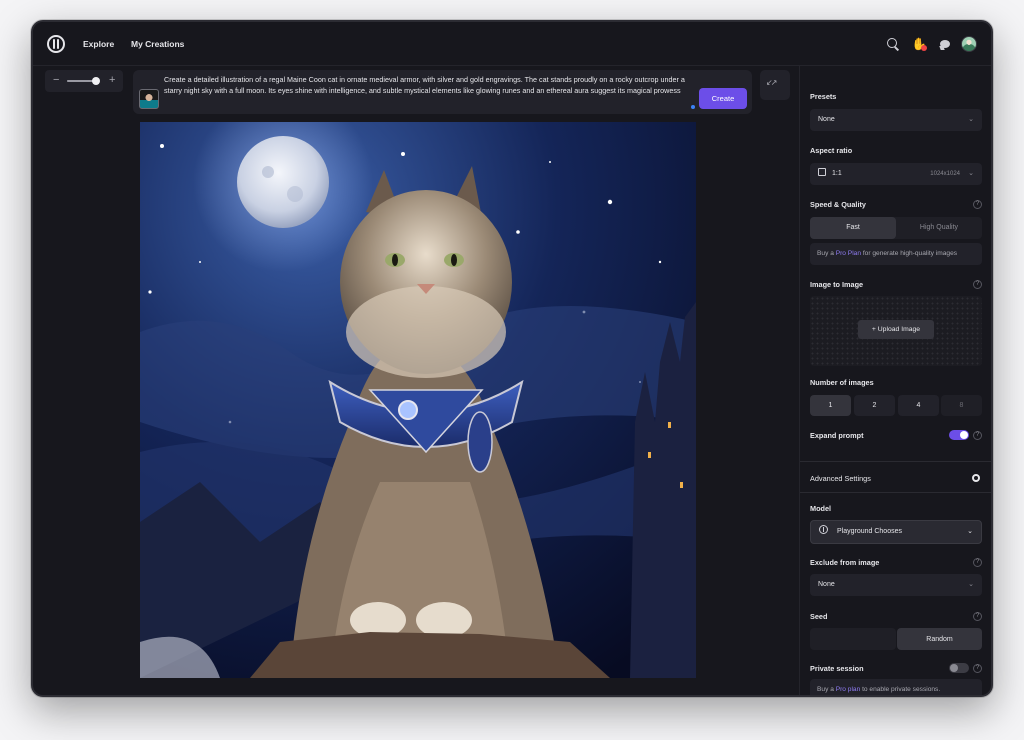 The width and height of the screenshot is (1024, 740). What do you see at coordinates (112, 80) in the screenshot?
I see `zoom-in-button: +` at bounding box center [112, 80].